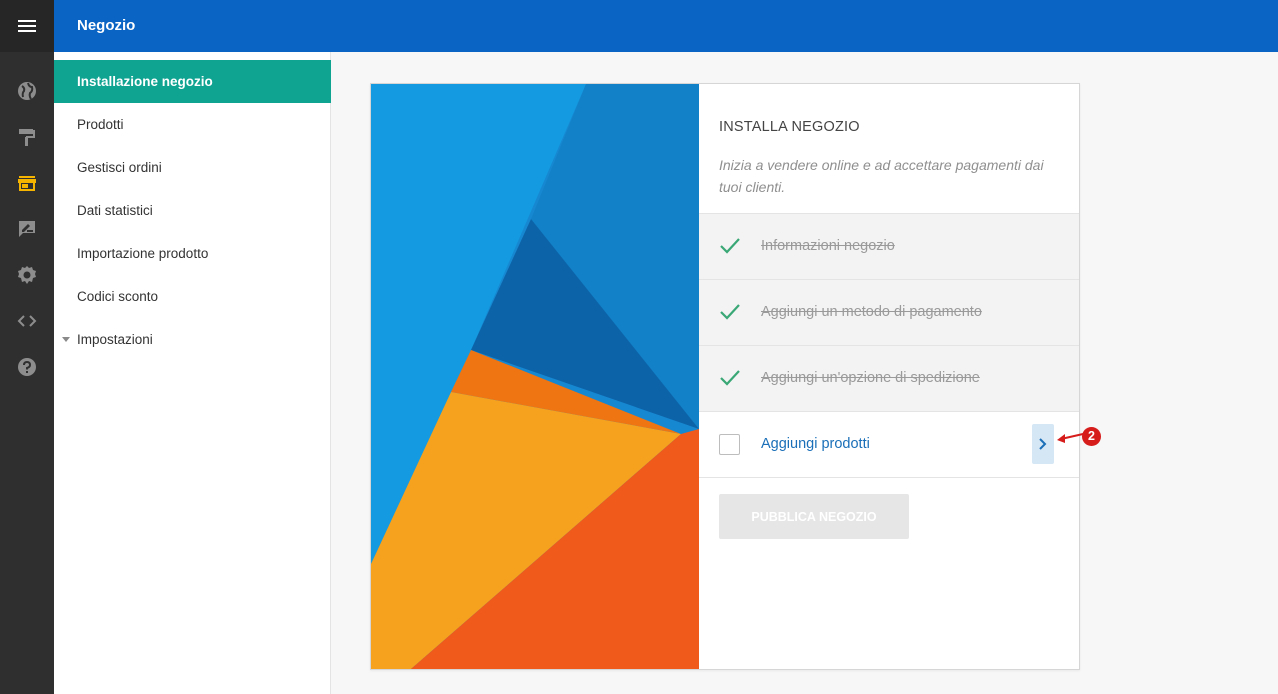 This screenshot has width=1278, height=694. Describe the element at coordinates (814, 516) in the screenshot. I see `publish-store-button: PUBBLICA NEGOZIO` at that location.